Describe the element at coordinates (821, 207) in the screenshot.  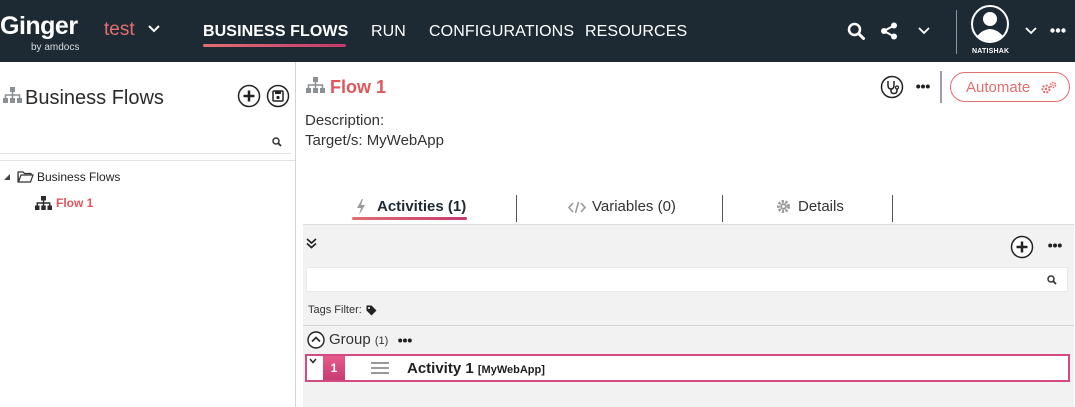
I see `tab-details: Details` at that location.